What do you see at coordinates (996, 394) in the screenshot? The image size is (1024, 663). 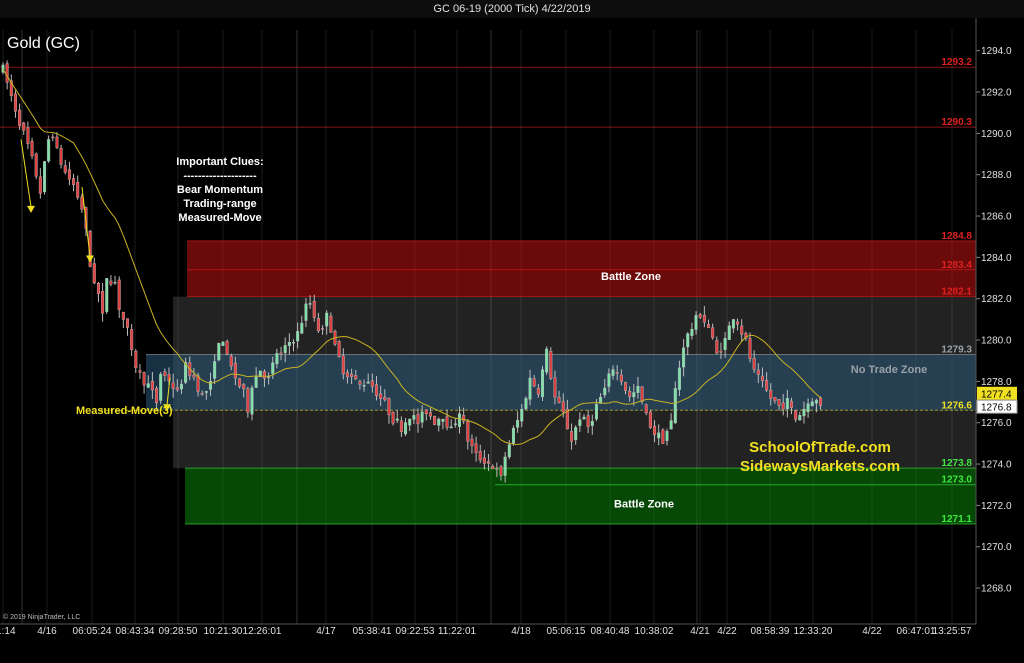 I see `current-price-label: 1277.4` at bounding box center [996, 394].